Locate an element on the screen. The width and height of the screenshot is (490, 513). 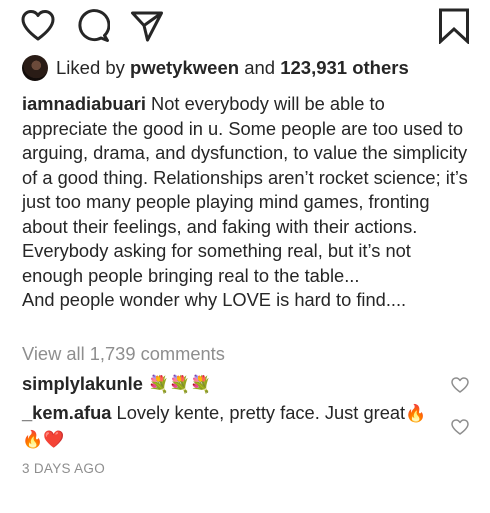
comment-item: simplylakunle 💐💐💐 is located at coordinates (231, 385).